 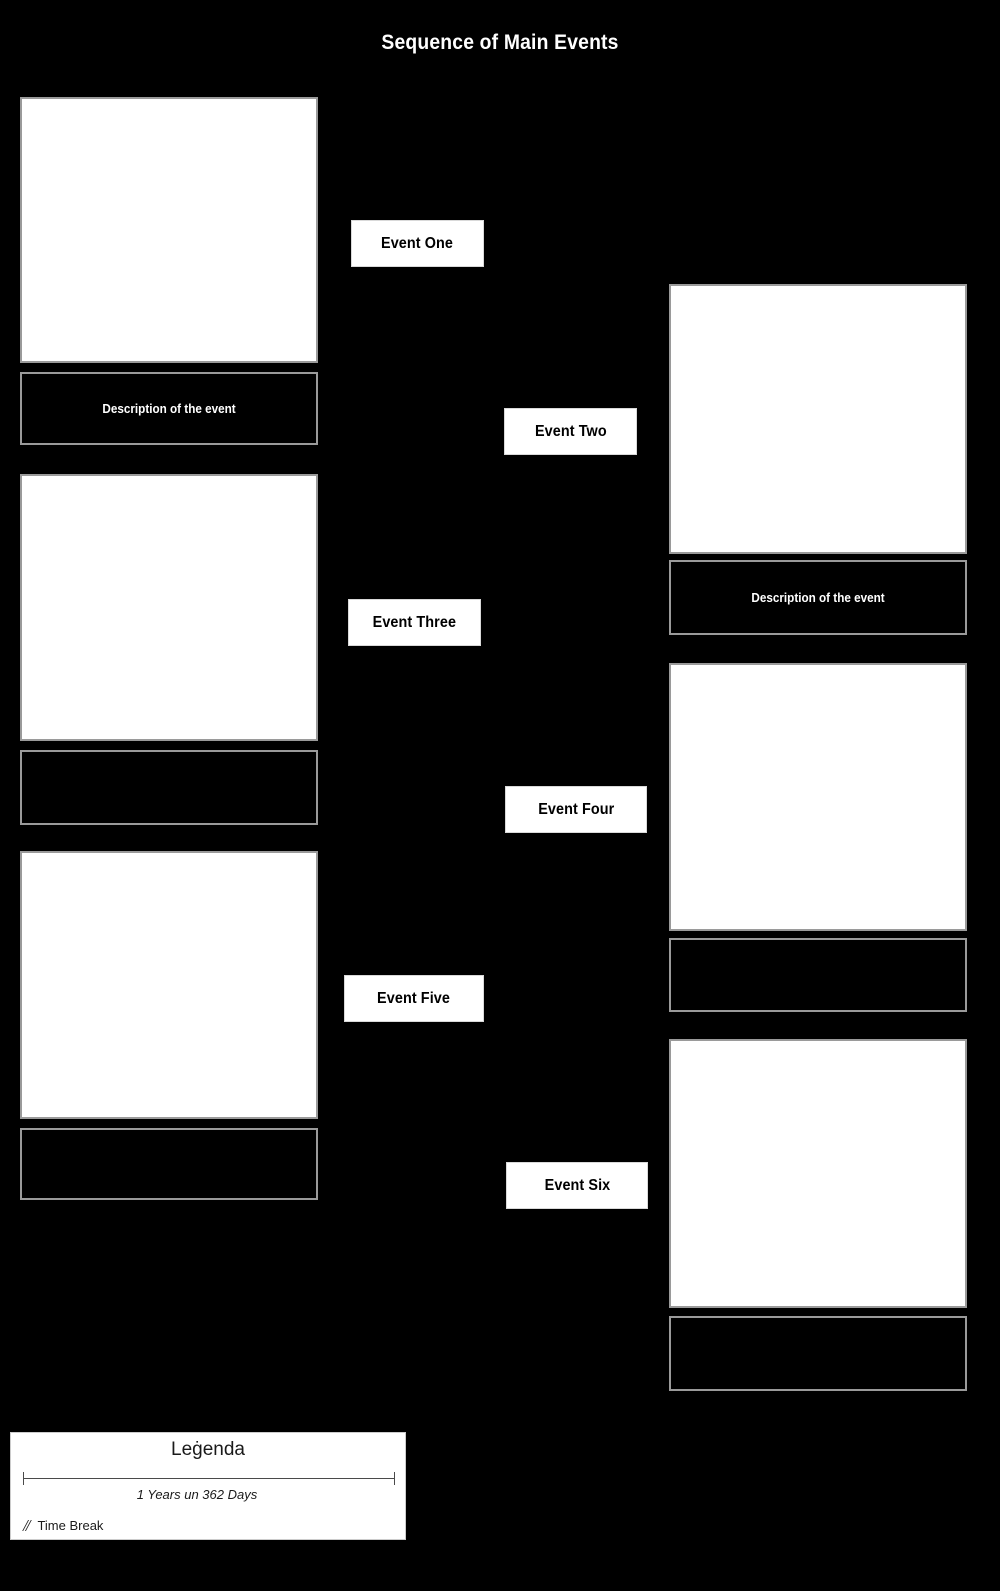 I want to click on event-label-box: Event Two, so click(x=570, y=431).